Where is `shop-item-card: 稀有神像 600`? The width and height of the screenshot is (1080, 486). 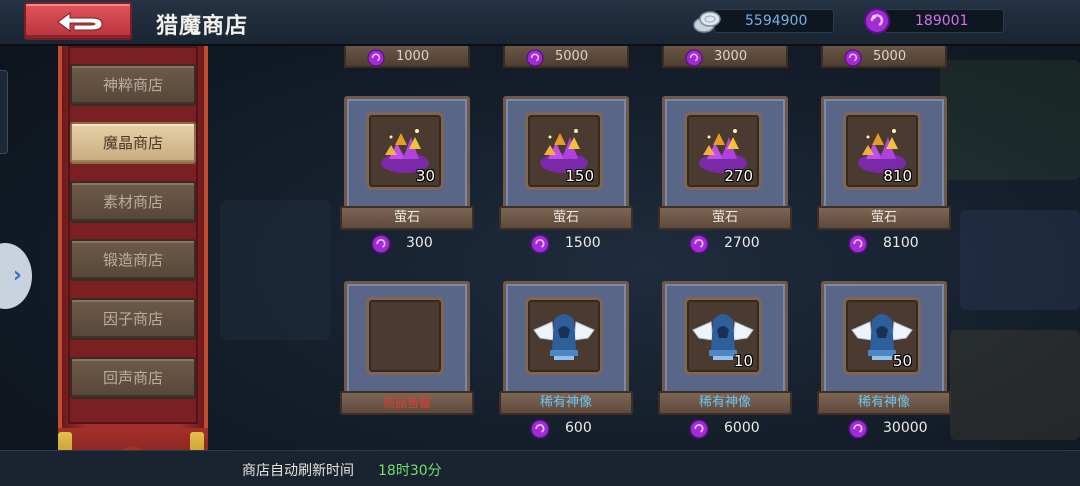 shop-item-card: 稀有神像 600 is located at coordinates (566, 361).